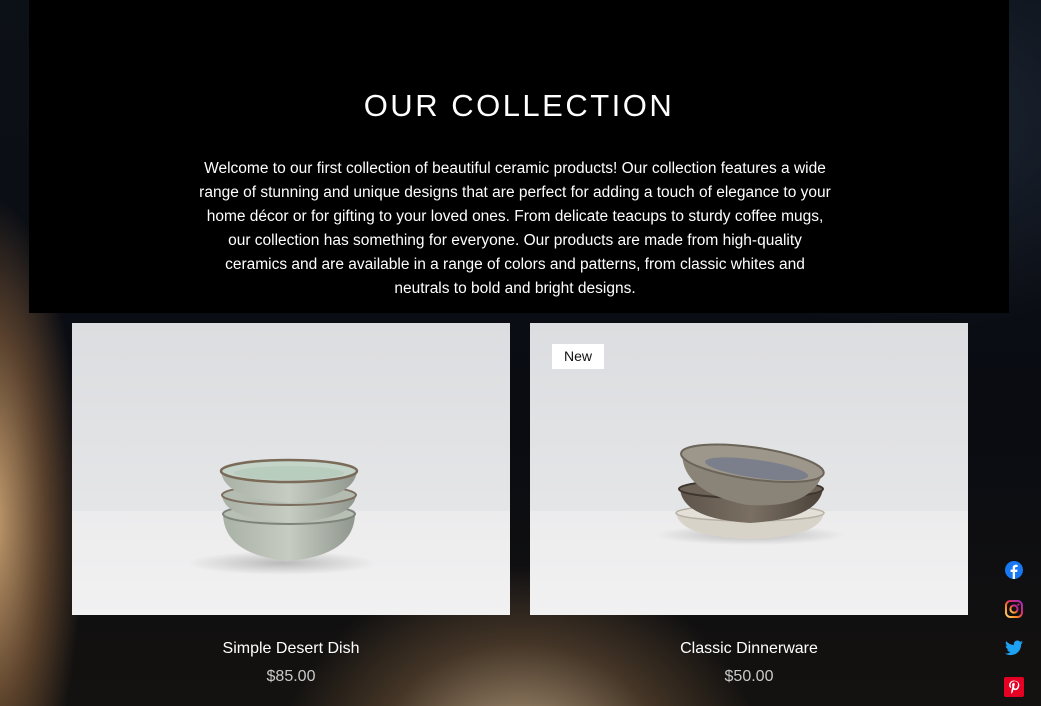 This screenshot has width=1041, height=706. Describe the element at coordinates (1014, 687) in the screenshot. I see `pinterest-icon` at that location.